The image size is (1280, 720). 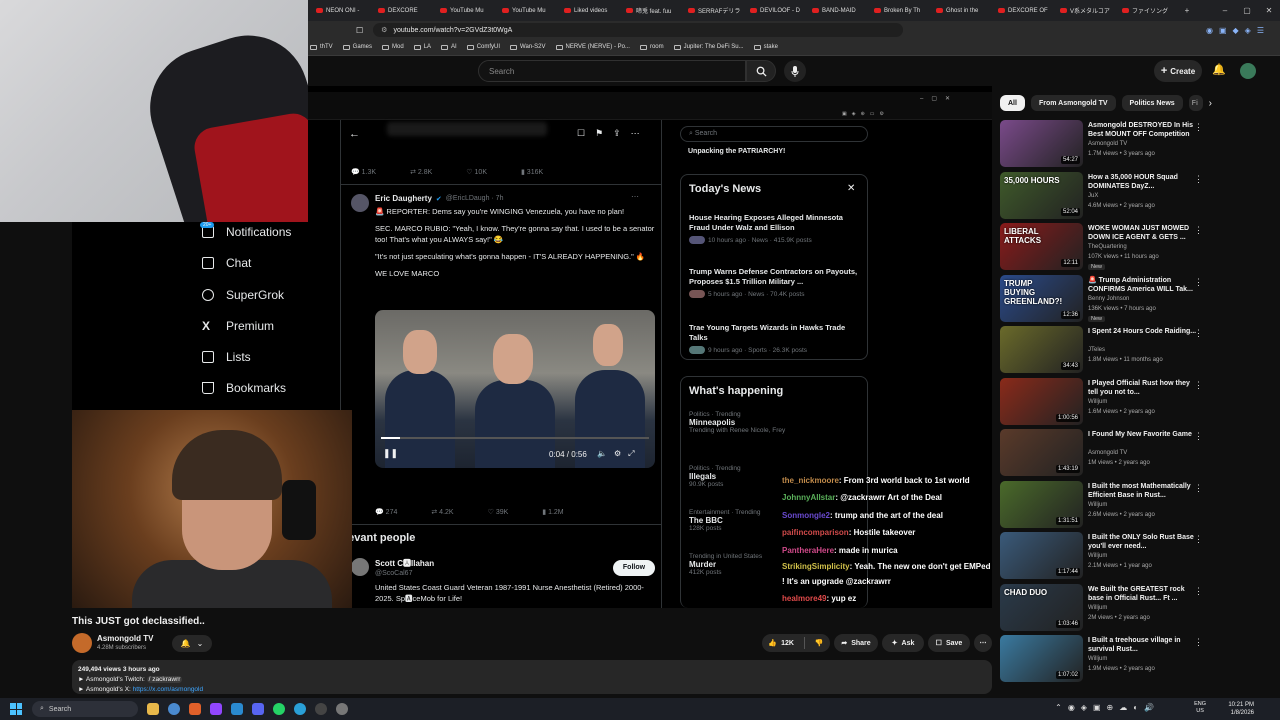 I want to click on chrome-icon, so click(x=174, y=709).